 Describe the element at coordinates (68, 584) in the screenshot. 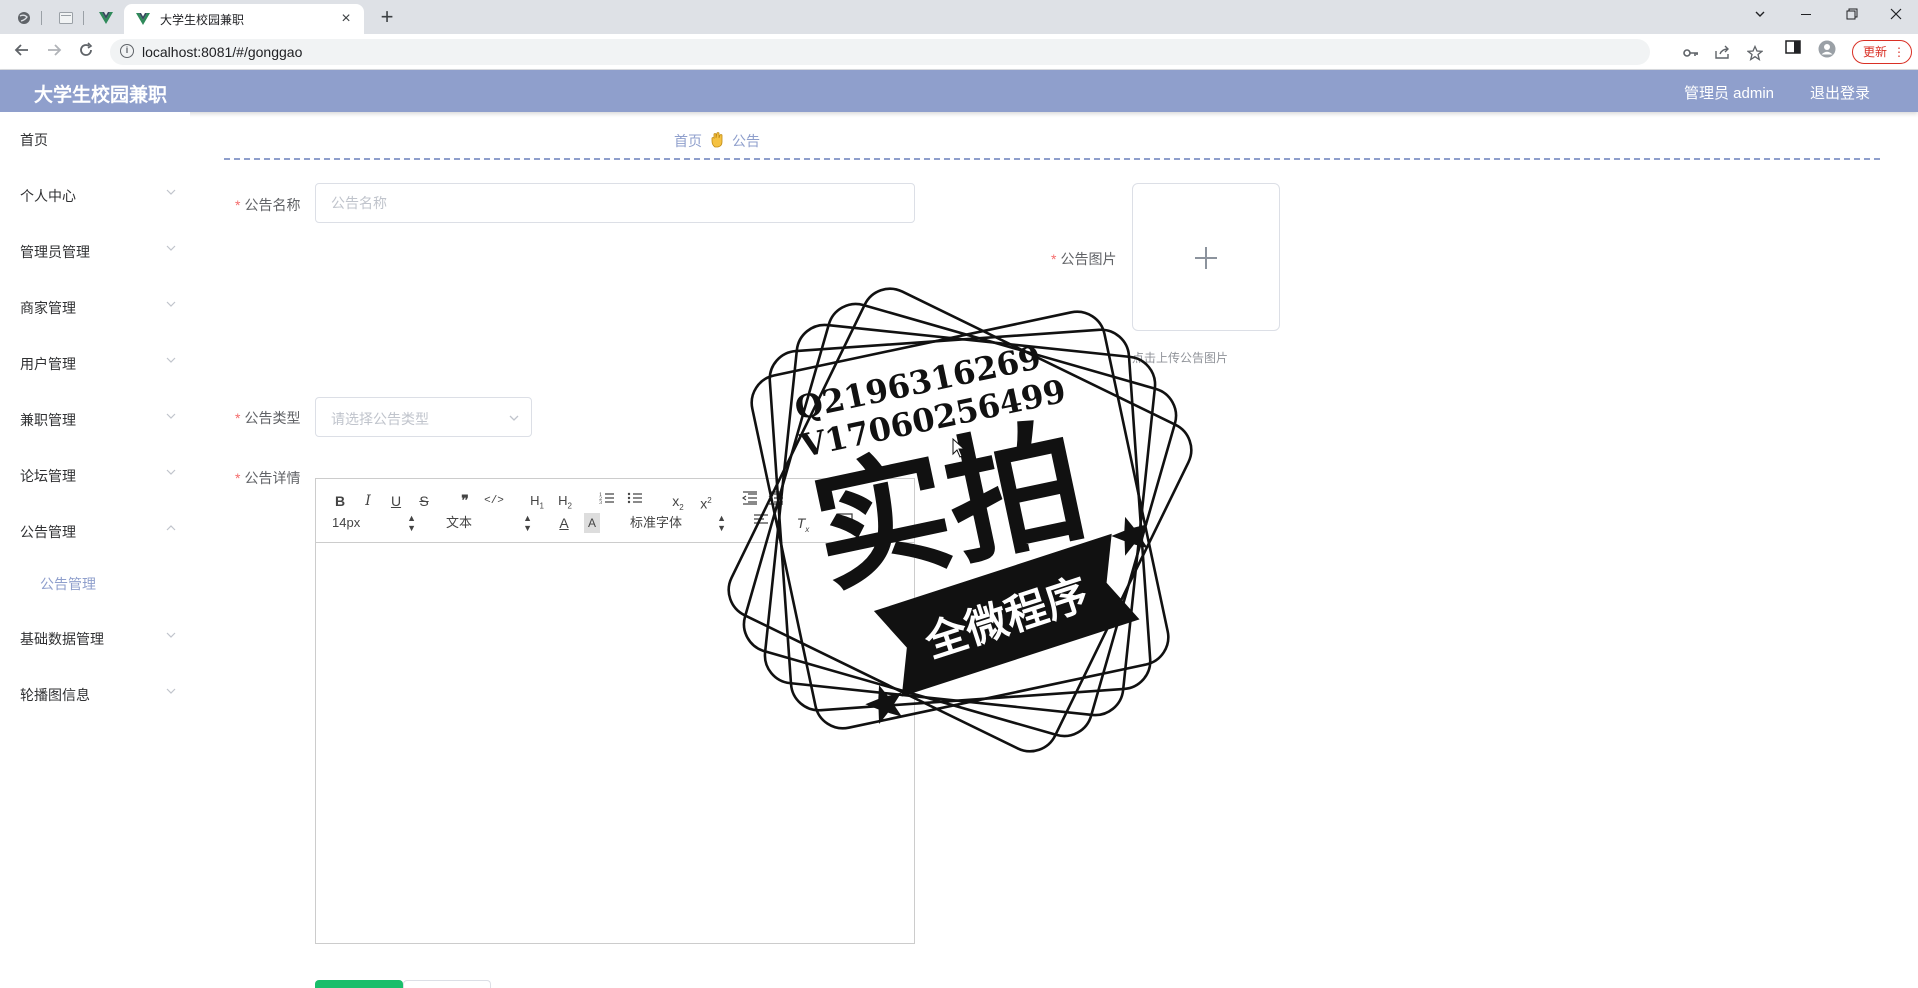

I see `sidebar-subitem-label: 公告管理` at that location.